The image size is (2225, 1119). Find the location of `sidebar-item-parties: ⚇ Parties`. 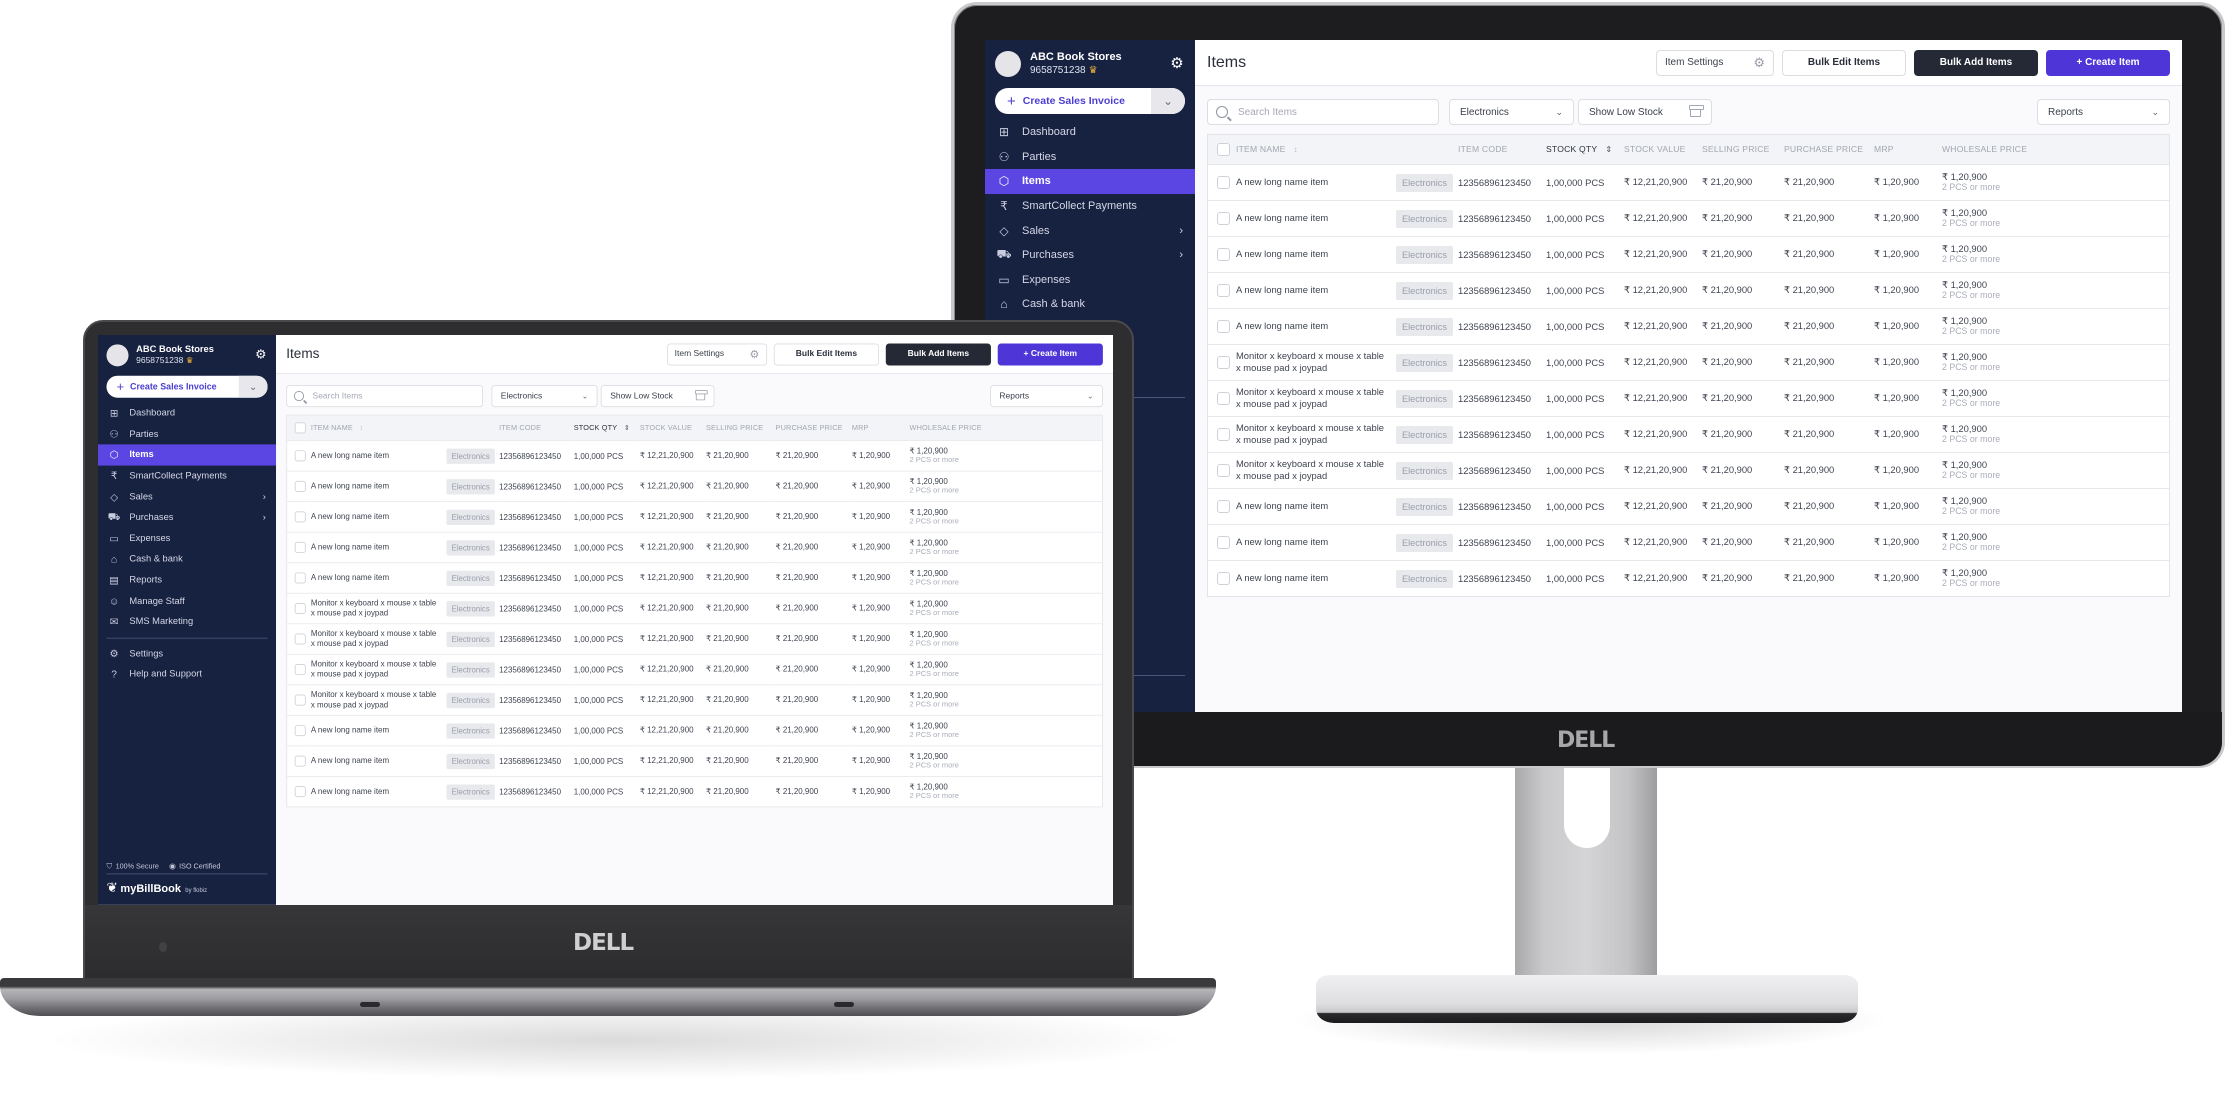

sidebar-item-parties: ⚇ Parties is located at coordinates (1090, 157).